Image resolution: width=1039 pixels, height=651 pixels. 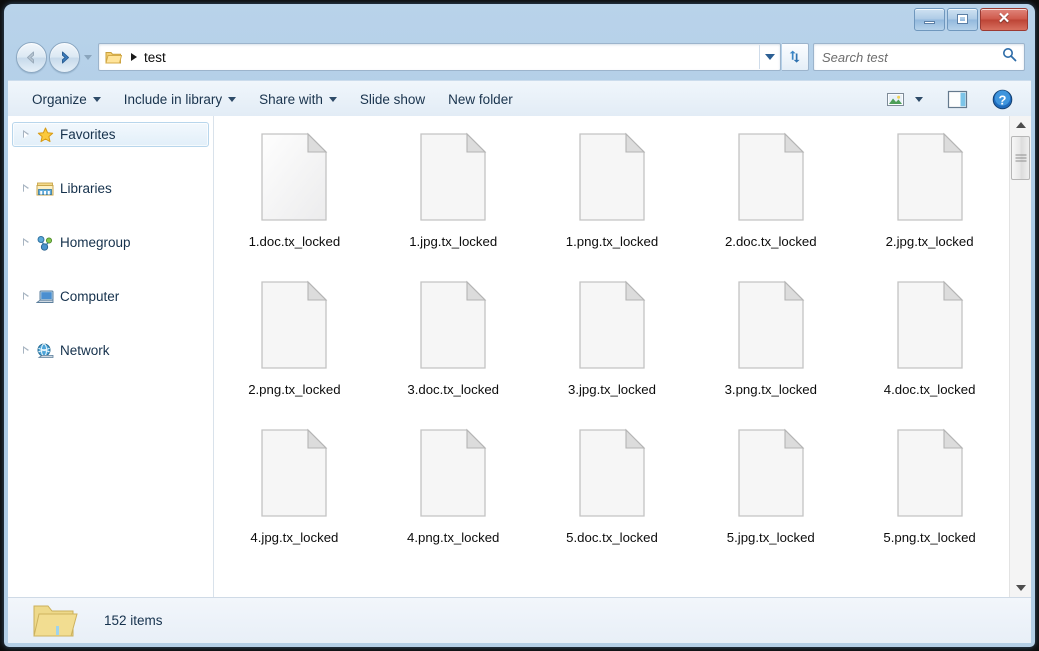 I want to click on forward-button, so click(x=64, y=57).